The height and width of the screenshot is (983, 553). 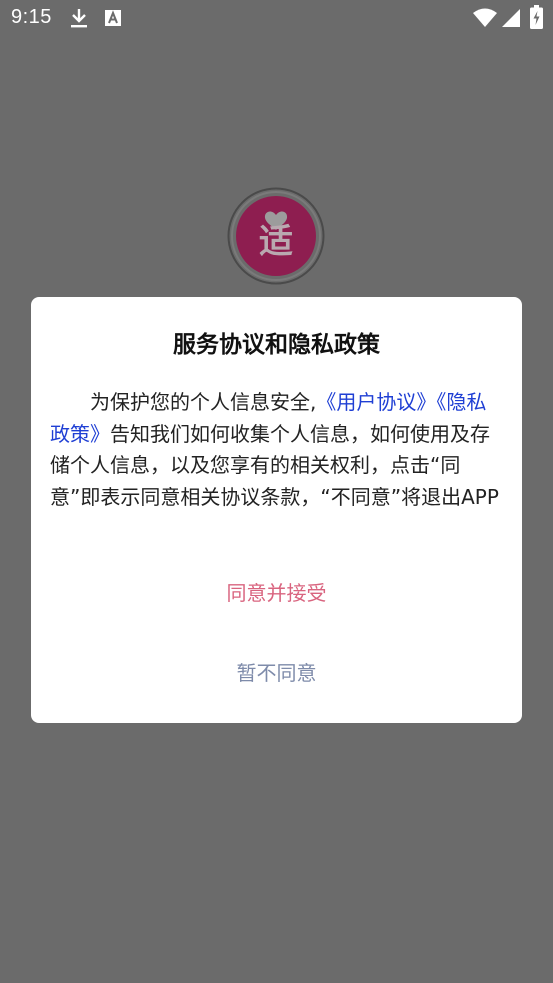 I want to click on body-indent, so click(x=70, y=402).